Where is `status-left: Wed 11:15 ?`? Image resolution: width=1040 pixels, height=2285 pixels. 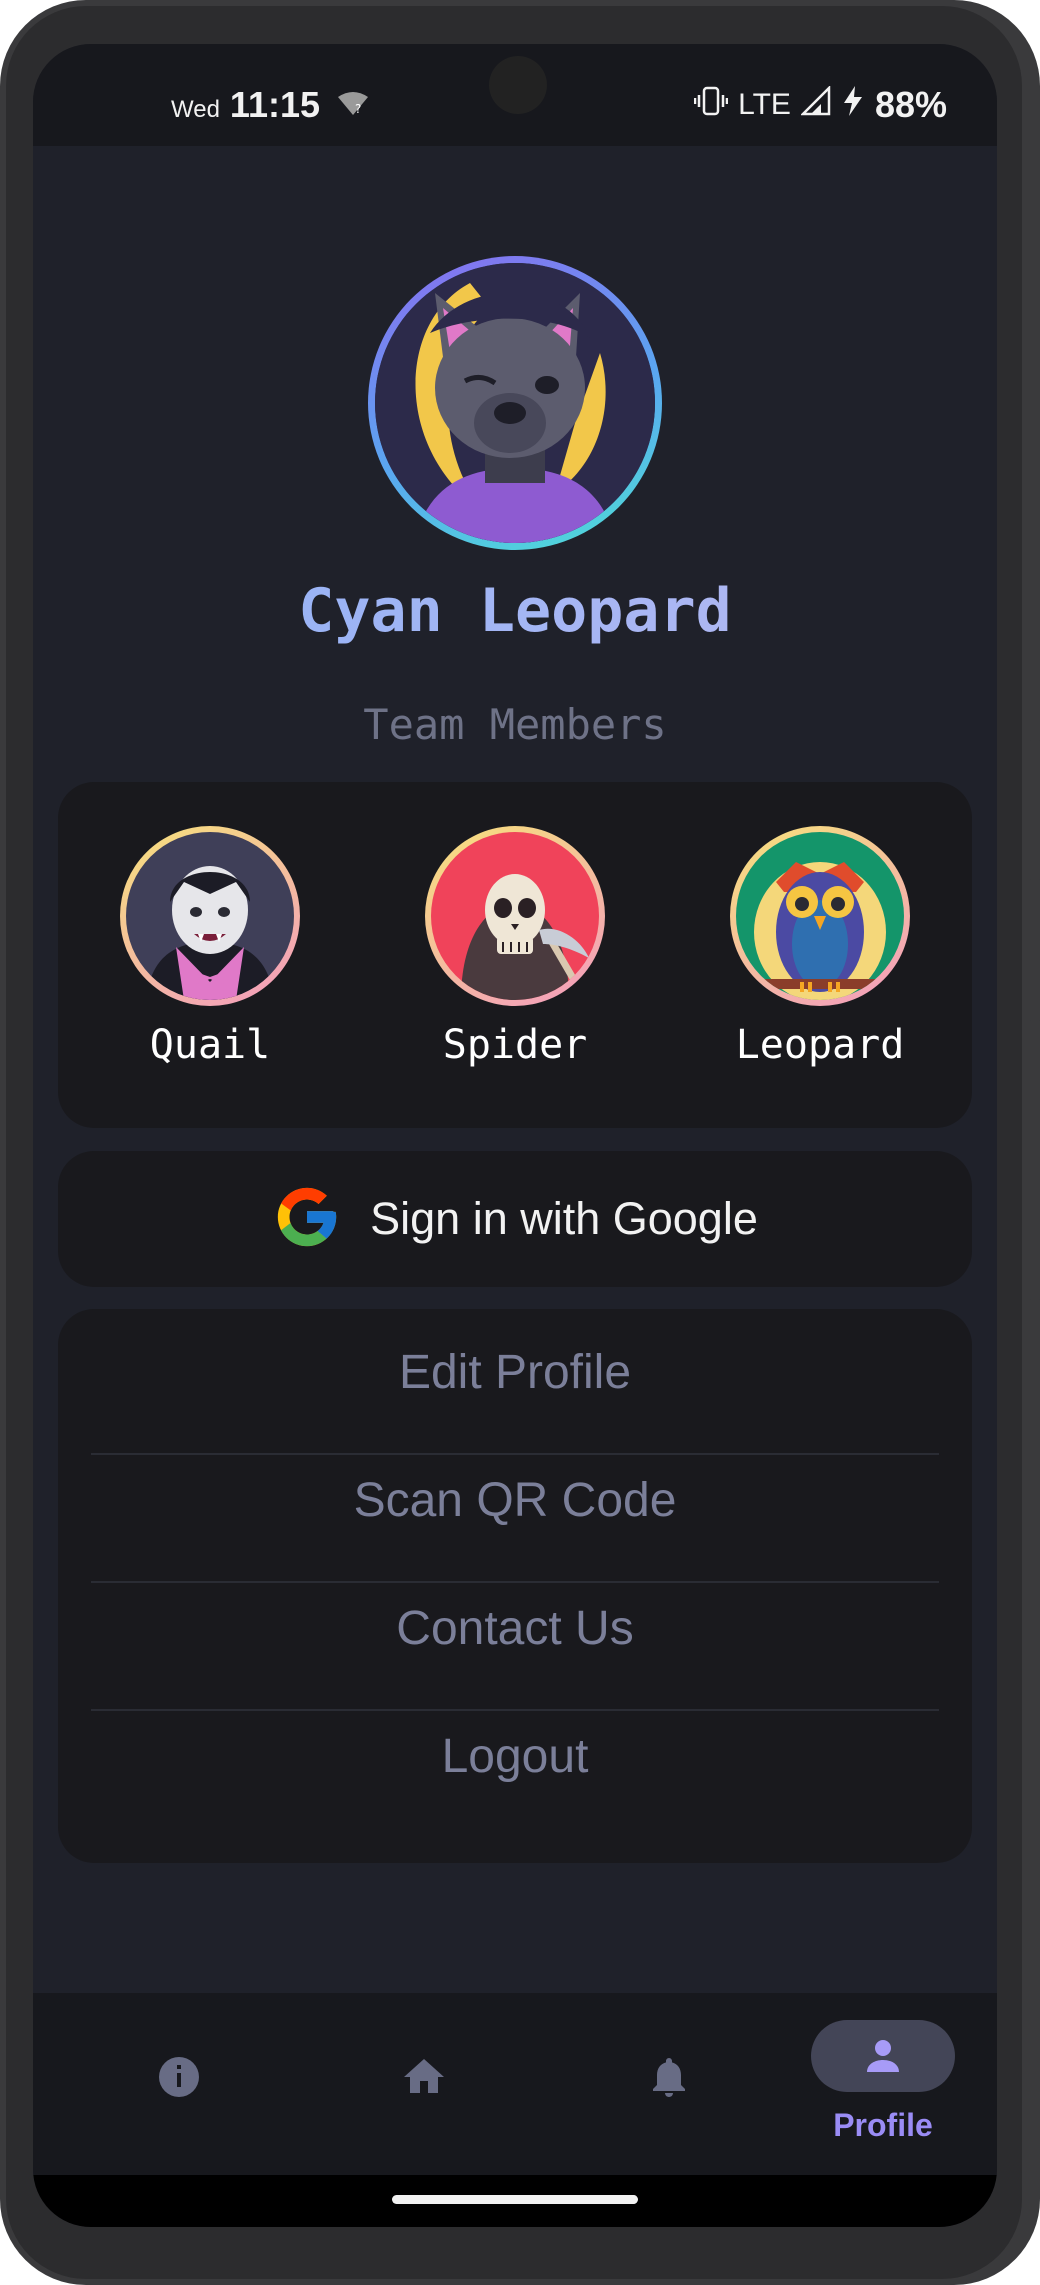
status-left: Wed 11:15 ? is located at coordinates (270, 105).